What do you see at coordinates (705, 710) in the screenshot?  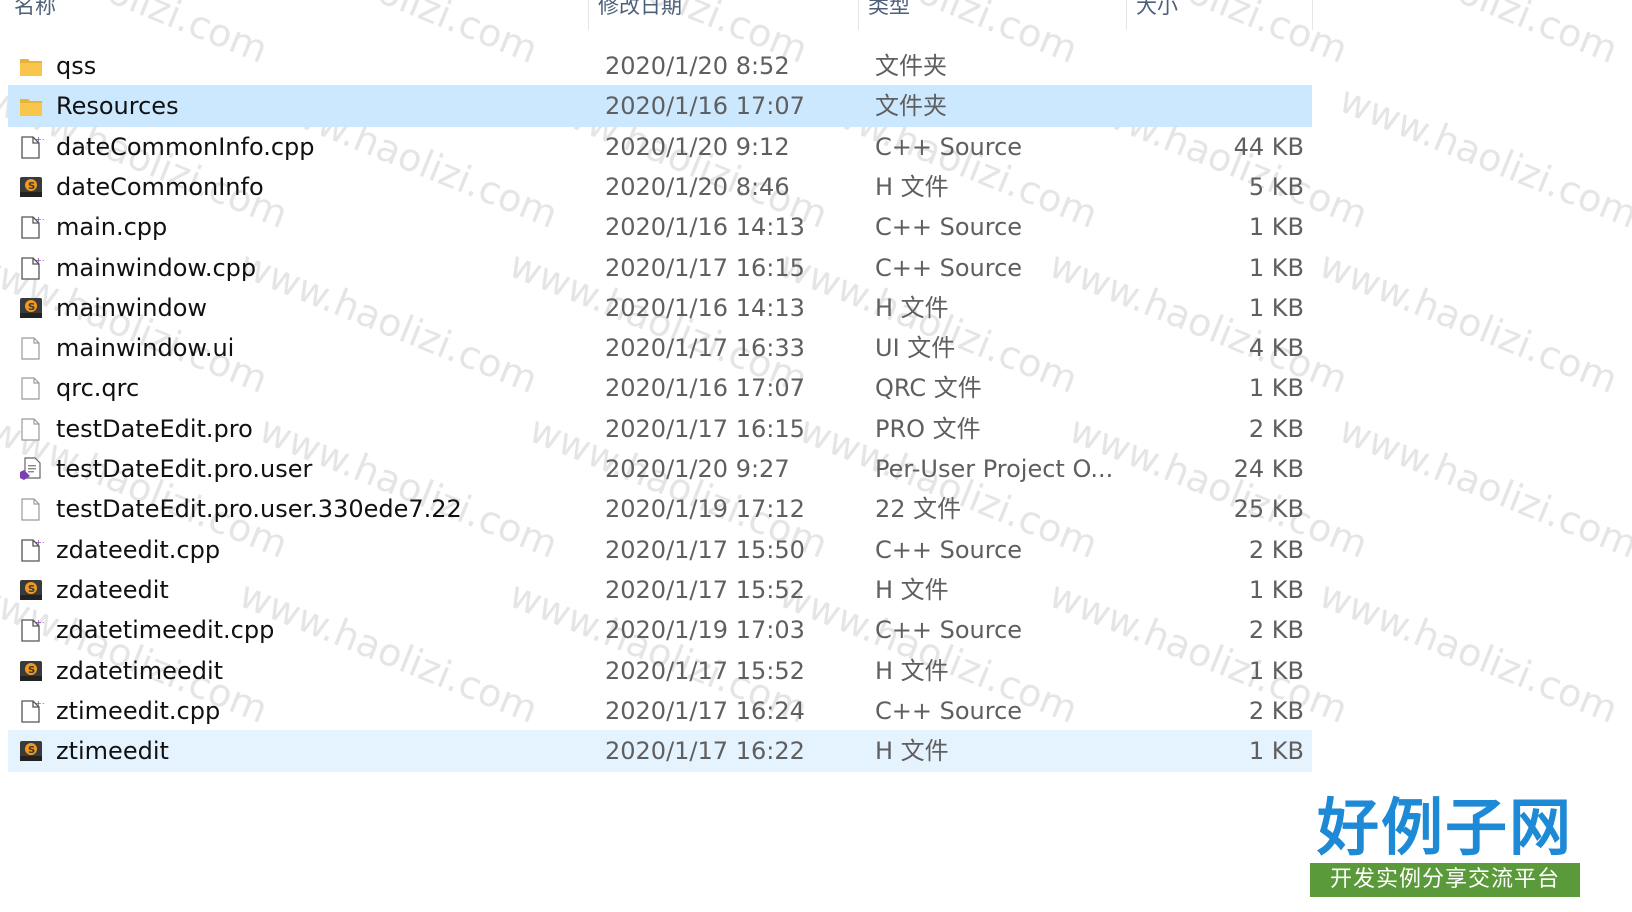 I see `file-date: 2020/1/17 16:24` at bounding box center [705, 710].